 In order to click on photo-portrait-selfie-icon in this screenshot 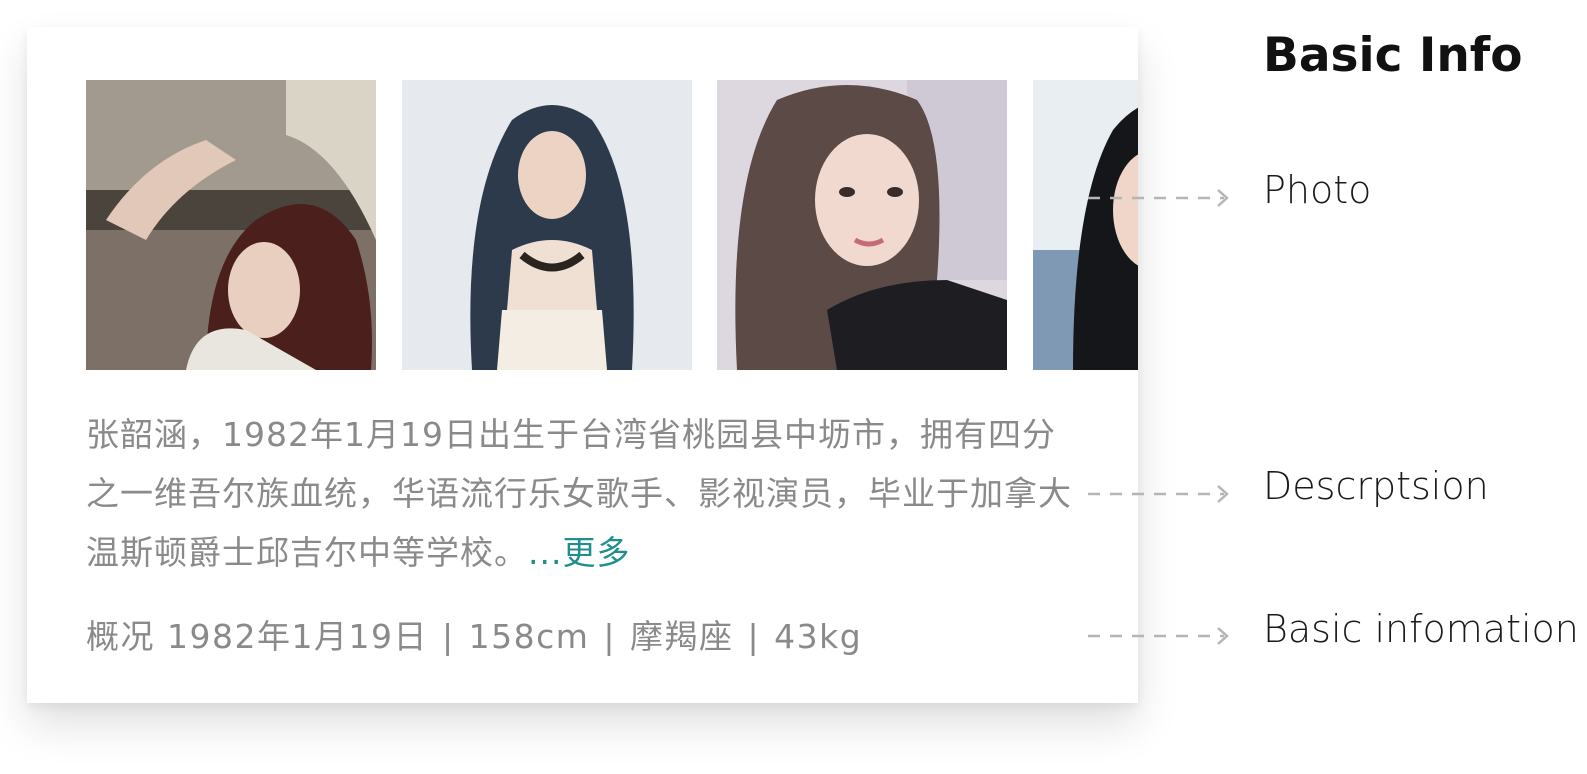, I will do `click(862, 225)`.